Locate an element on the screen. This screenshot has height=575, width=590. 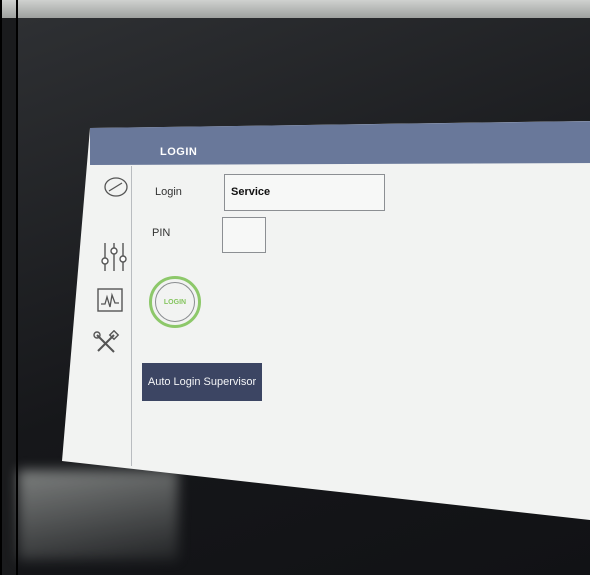
photo-border-left is located at coordinates (1, 287).